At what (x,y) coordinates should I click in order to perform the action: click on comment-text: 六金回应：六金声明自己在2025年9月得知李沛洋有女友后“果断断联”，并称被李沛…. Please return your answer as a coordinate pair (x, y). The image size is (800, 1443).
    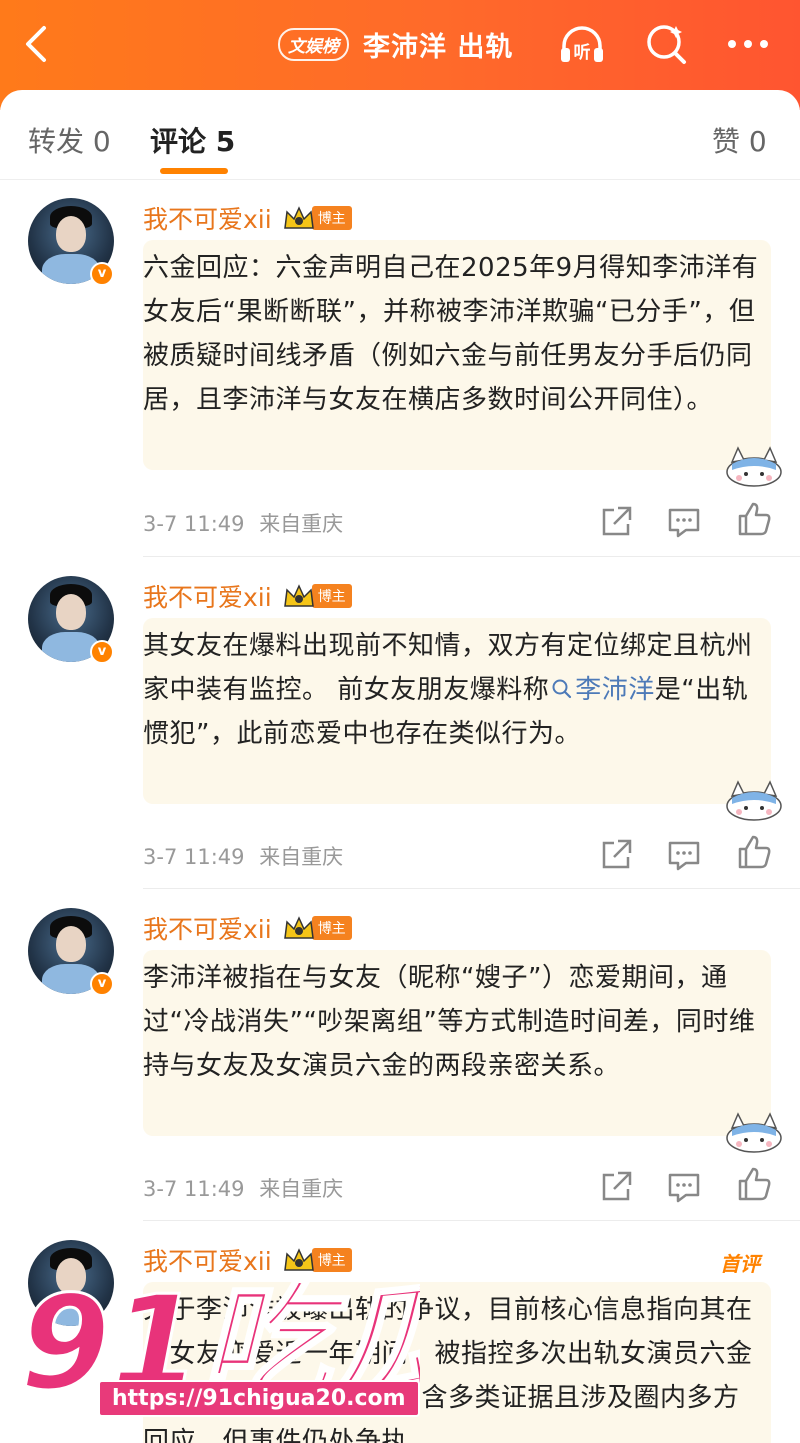
    Looking at the image, I should click on (451, 334).